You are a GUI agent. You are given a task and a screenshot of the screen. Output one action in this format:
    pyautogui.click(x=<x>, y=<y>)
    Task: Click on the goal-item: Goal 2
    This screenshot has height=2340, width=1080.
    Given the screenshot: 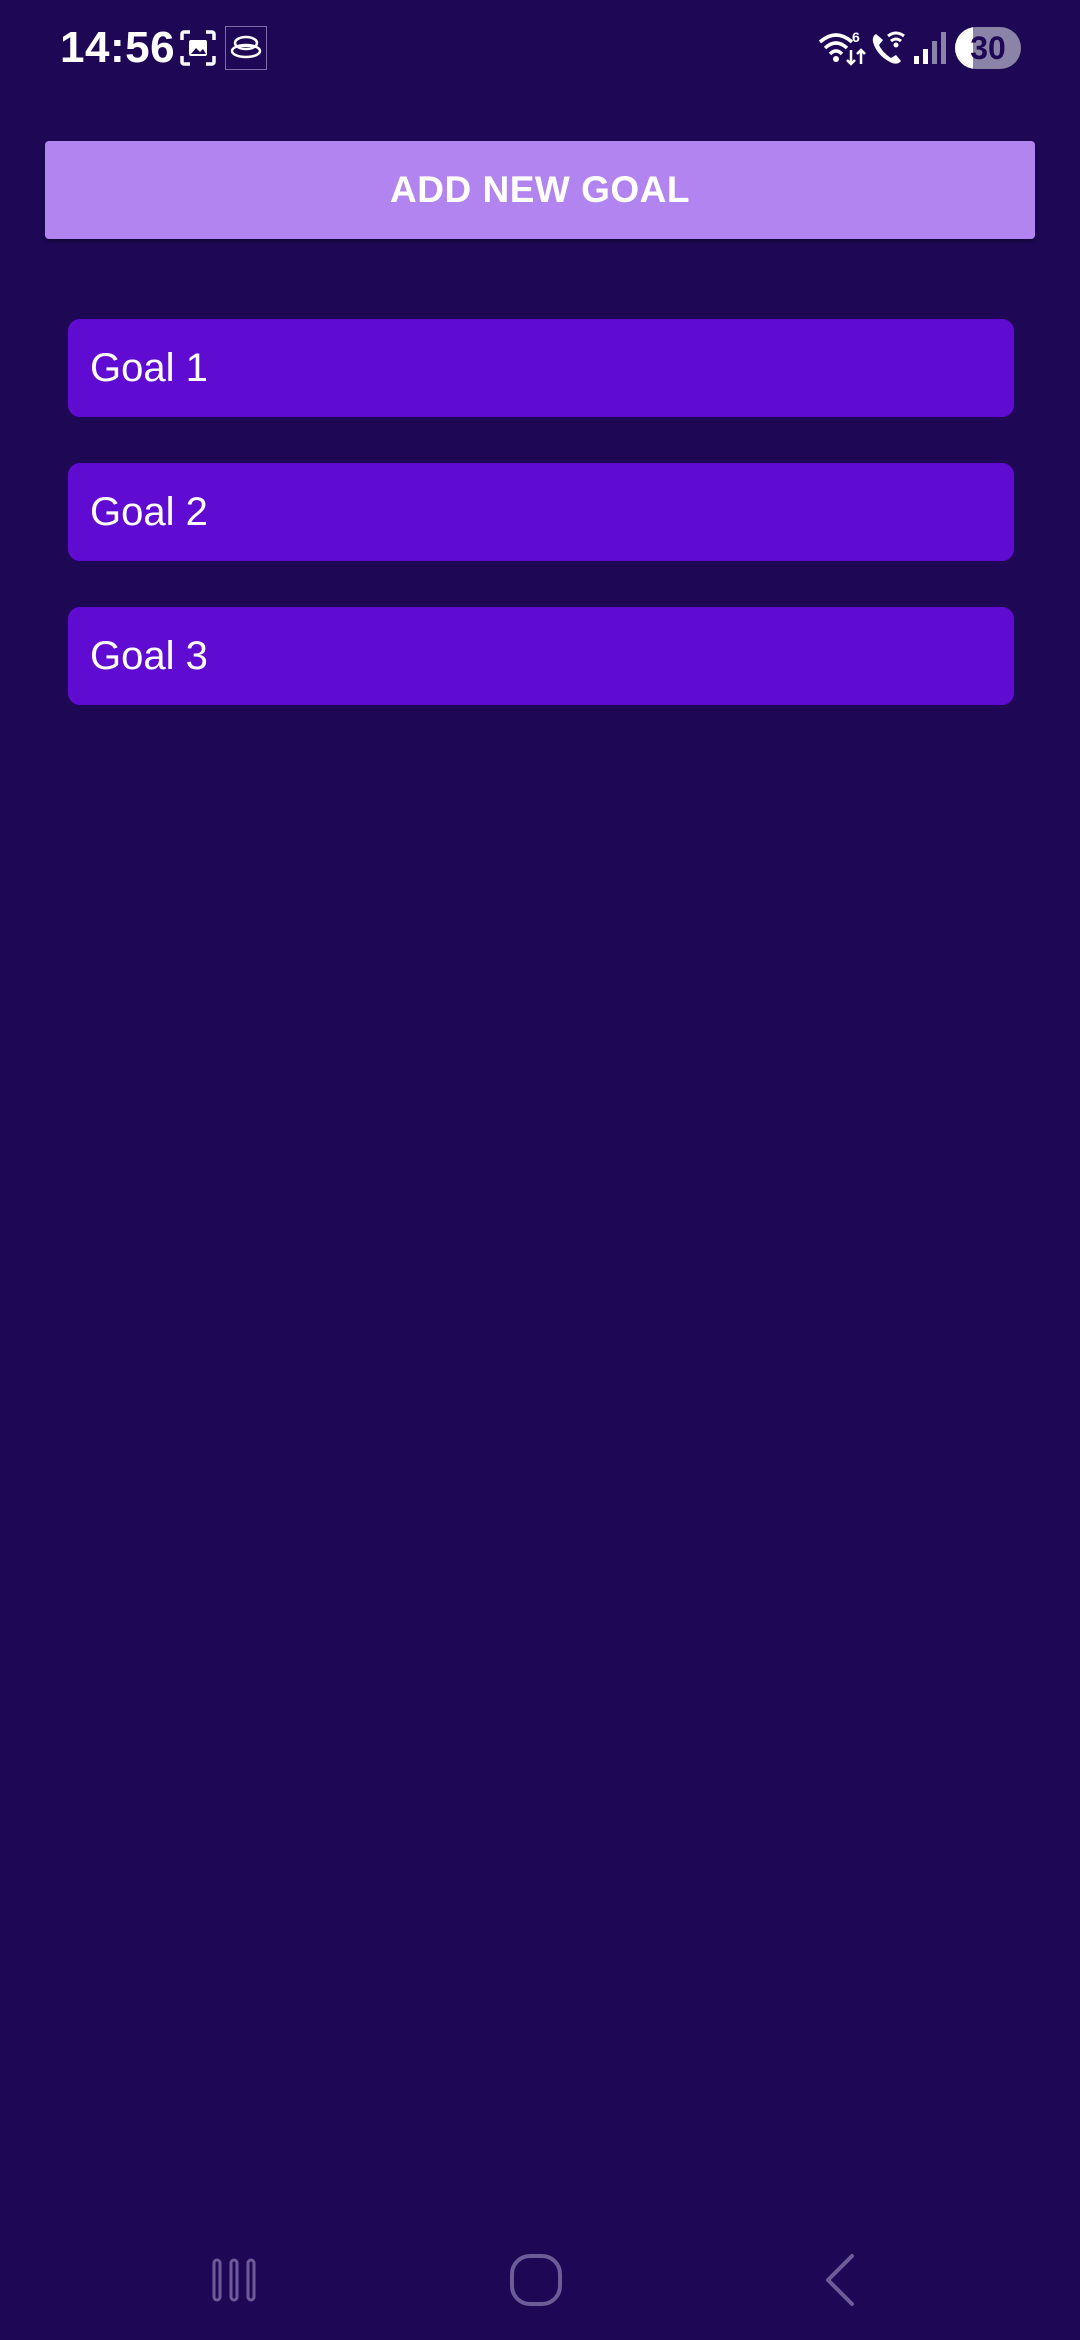 What is the action you would take?
    pyautogui.click(x=541, y=512)
    